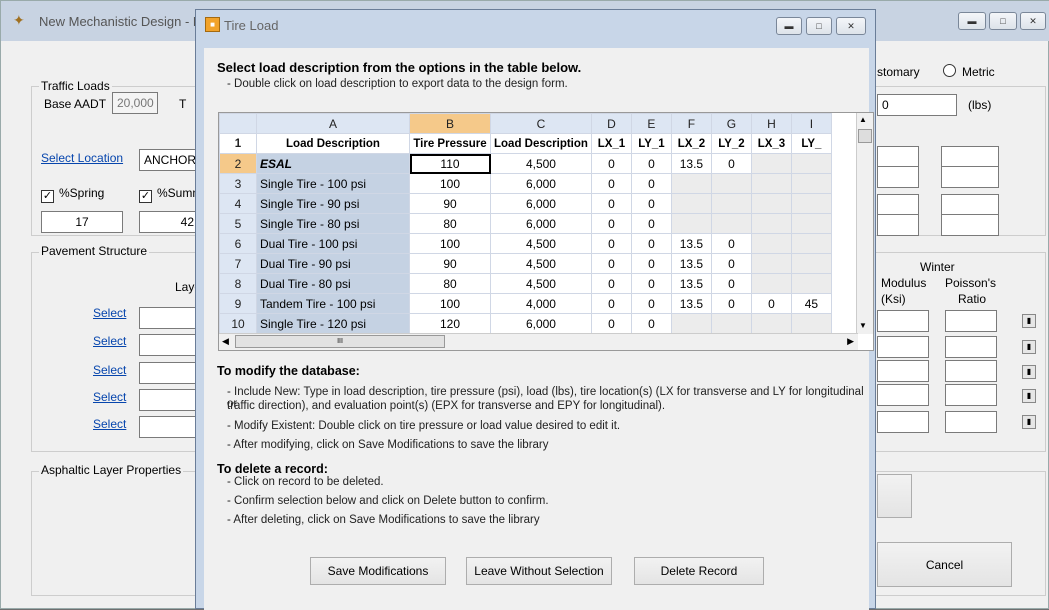 The width and height of the screenshot is (1049, 610). I want to click on save-modifications-button: Save Modifications, so click(378, 571).